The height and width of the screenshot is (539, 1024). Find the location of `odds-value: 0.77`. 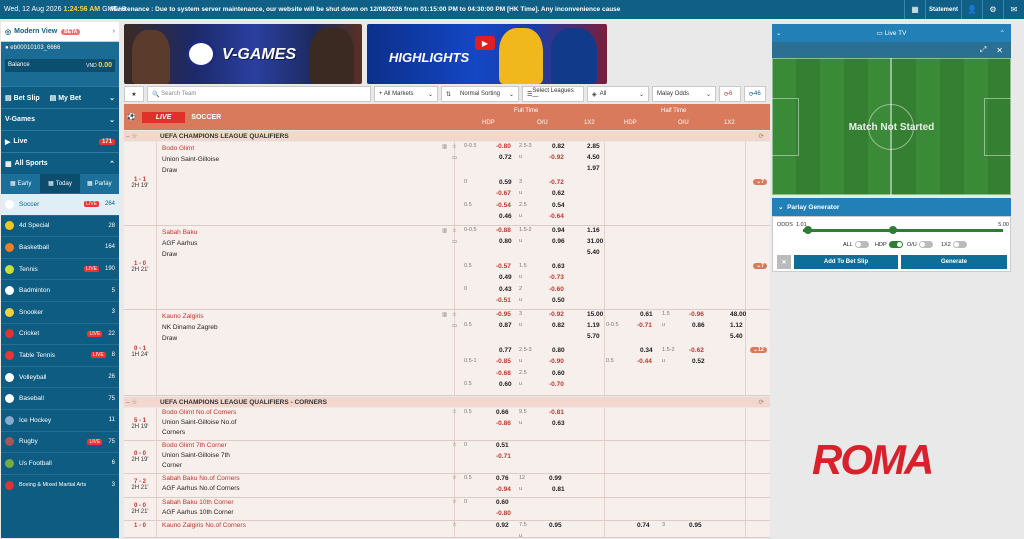

odds-value: 0.77 is located at coordinates (505, 350).